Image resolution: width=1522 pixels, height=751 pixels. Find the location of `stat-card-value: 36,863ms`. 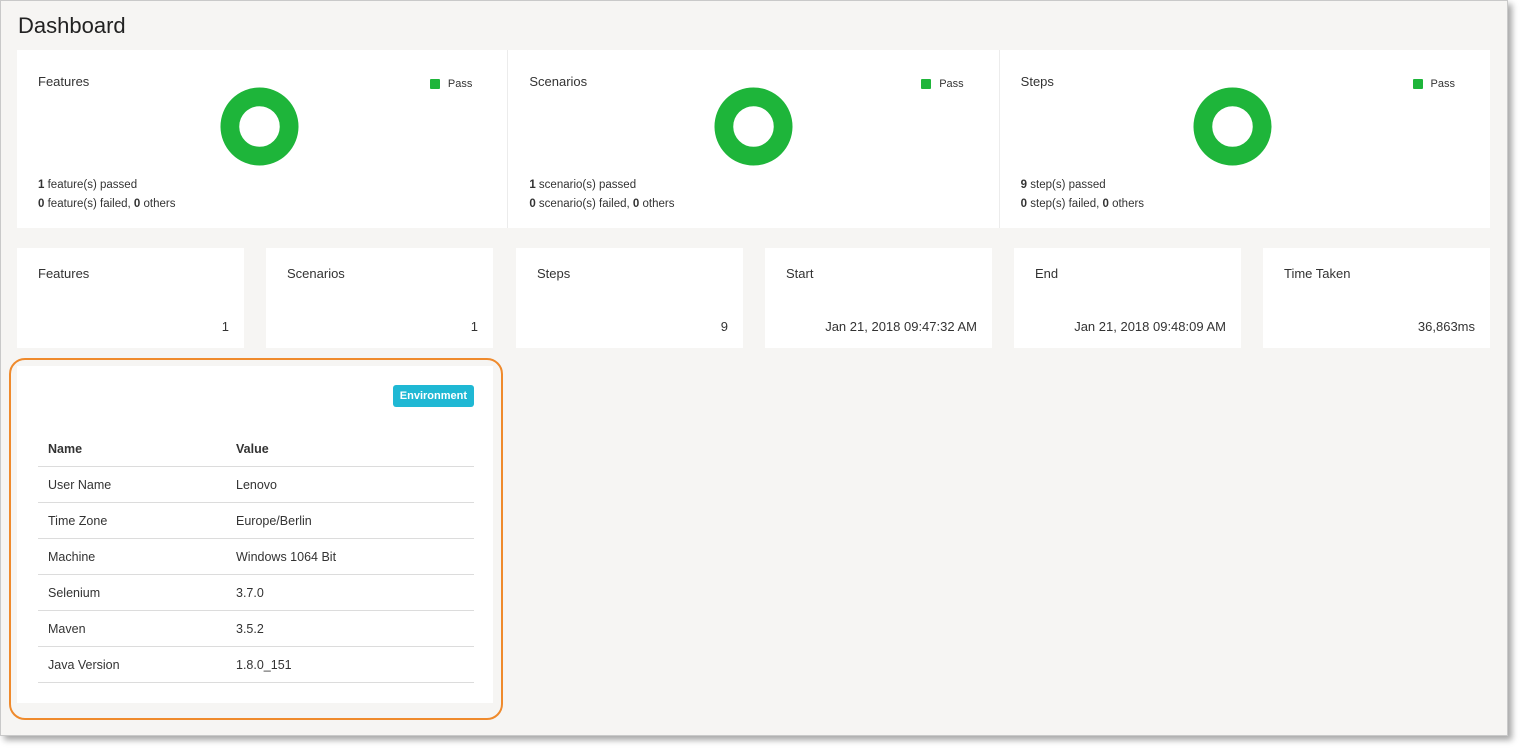

stat-card-value: 36,863ms is located at coordinates (1446, 326).